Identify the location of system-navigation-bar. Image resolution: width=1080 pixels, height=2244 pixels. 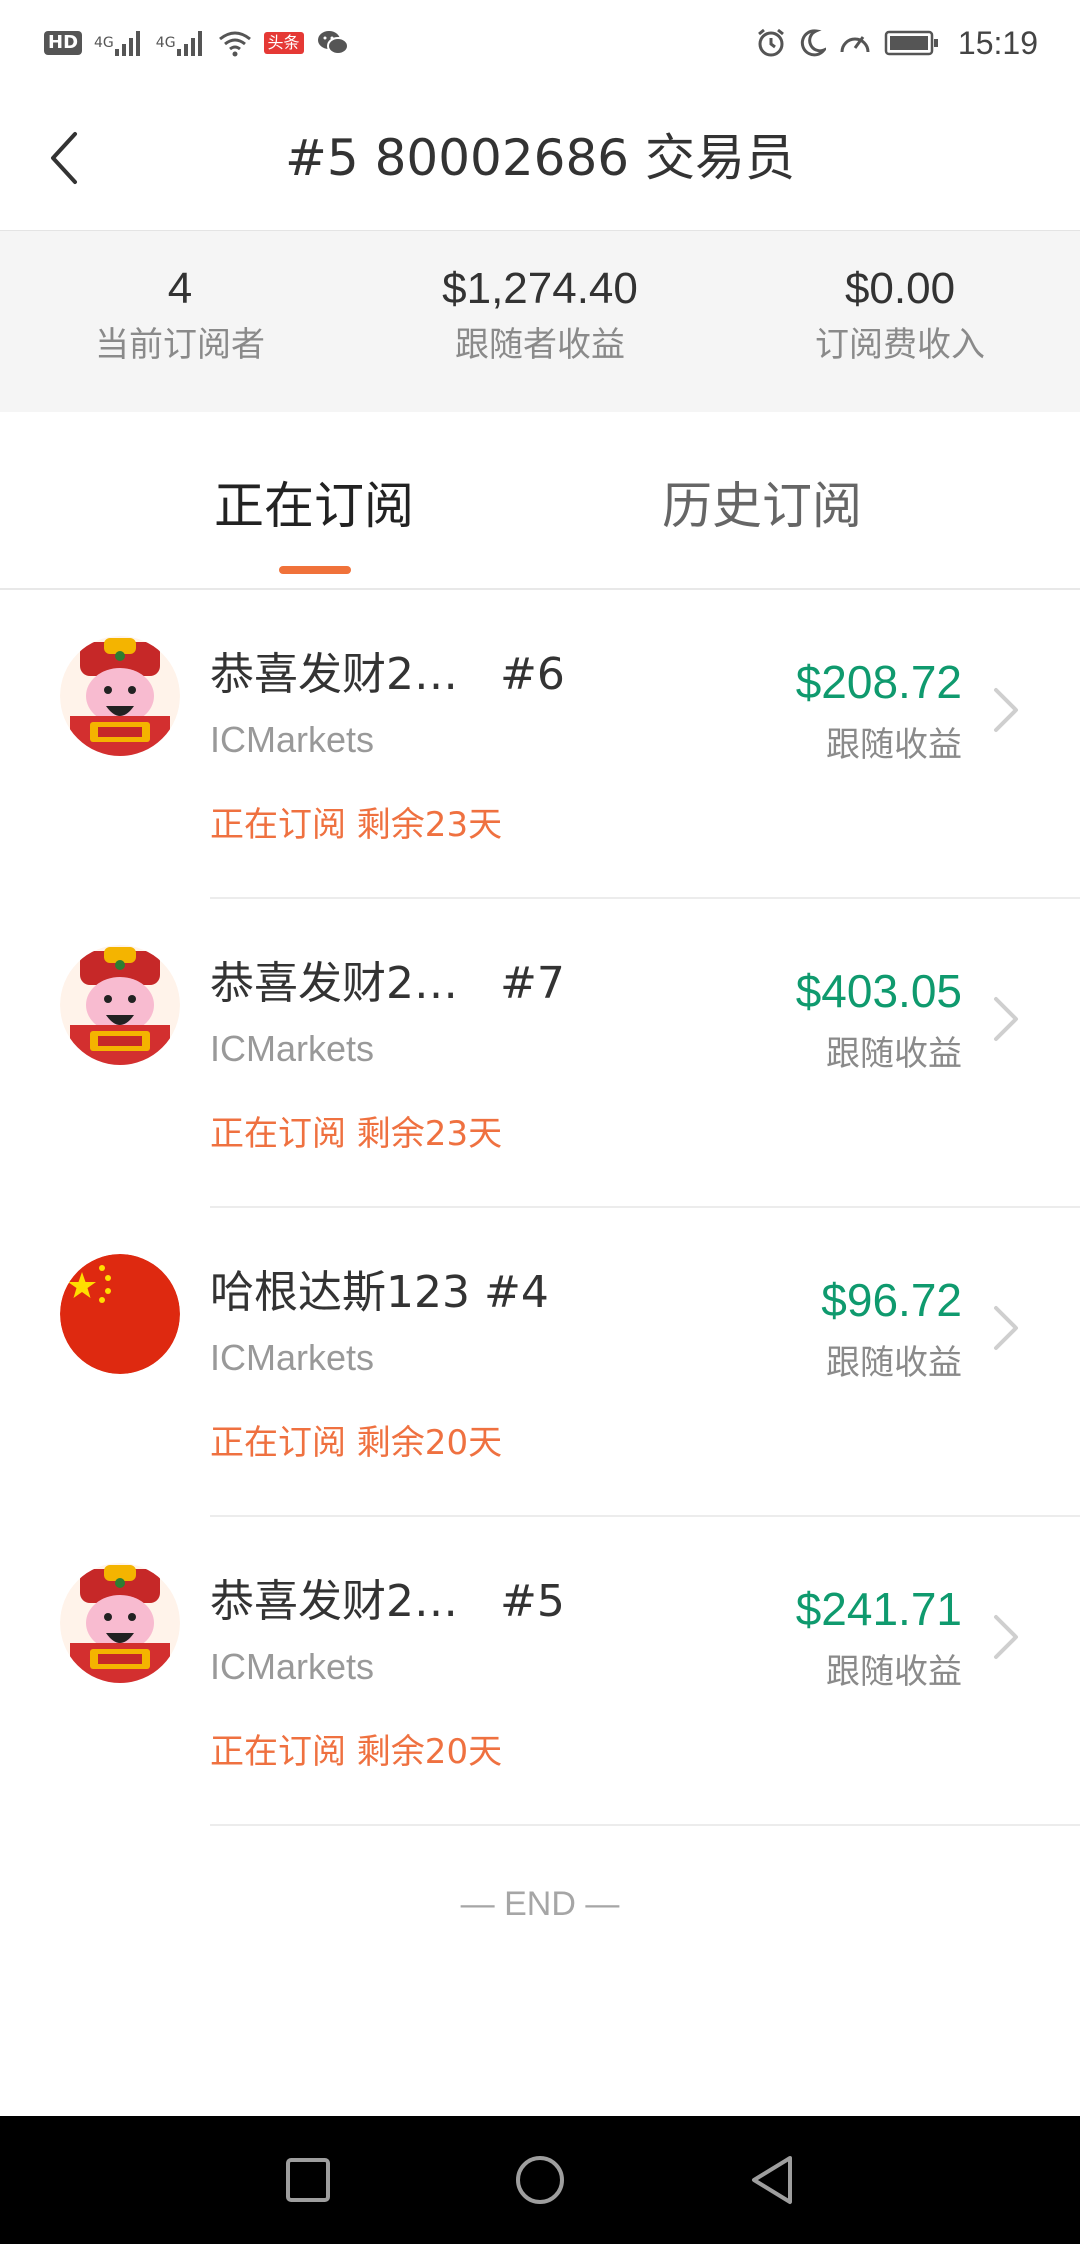
(540, 2180).